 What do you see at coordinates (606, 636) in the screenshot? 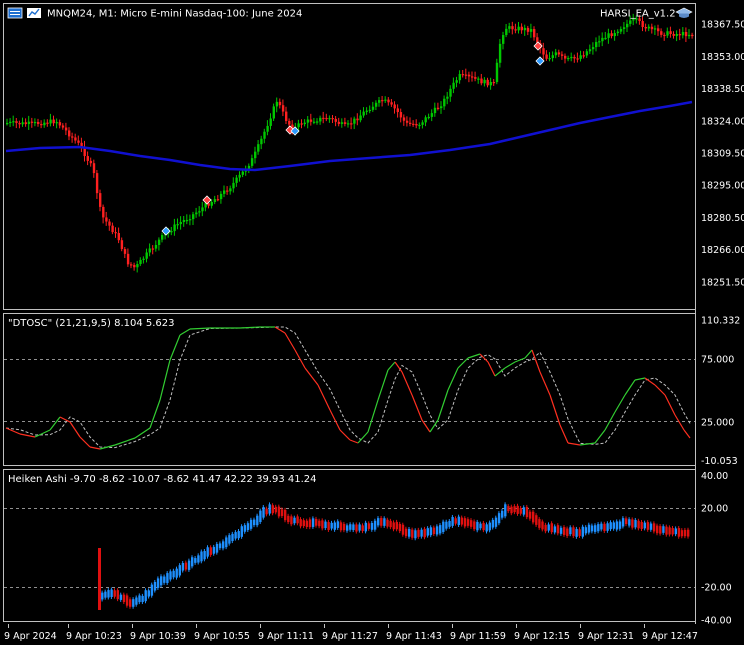
I see `time-label: 9 Apr 12:31` at bounding box center [606, 636].